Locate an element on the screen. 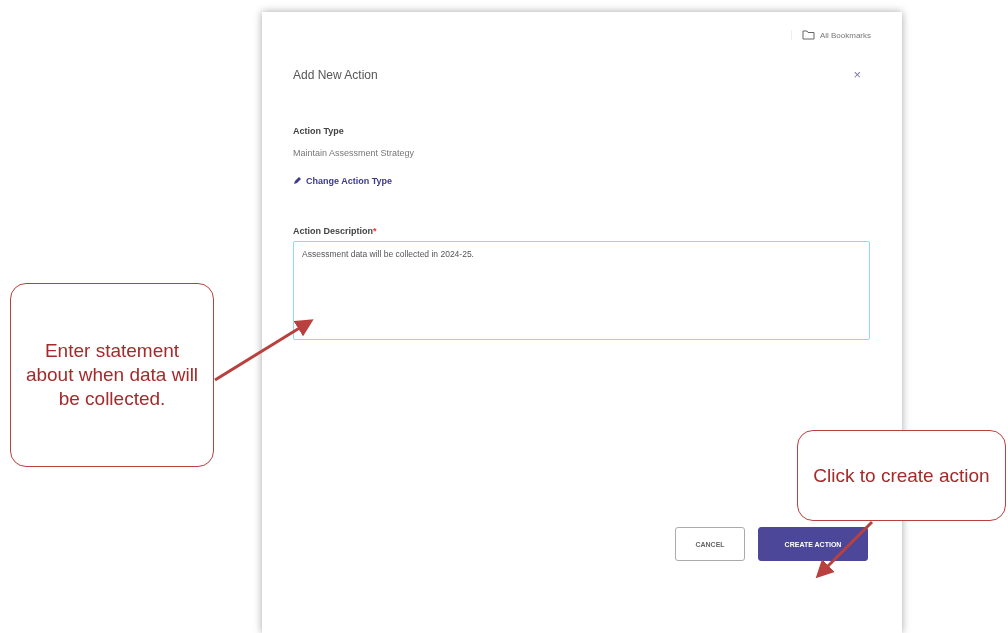  bookmarks-link: All Bookmarks is located at coordinates (845, 35).